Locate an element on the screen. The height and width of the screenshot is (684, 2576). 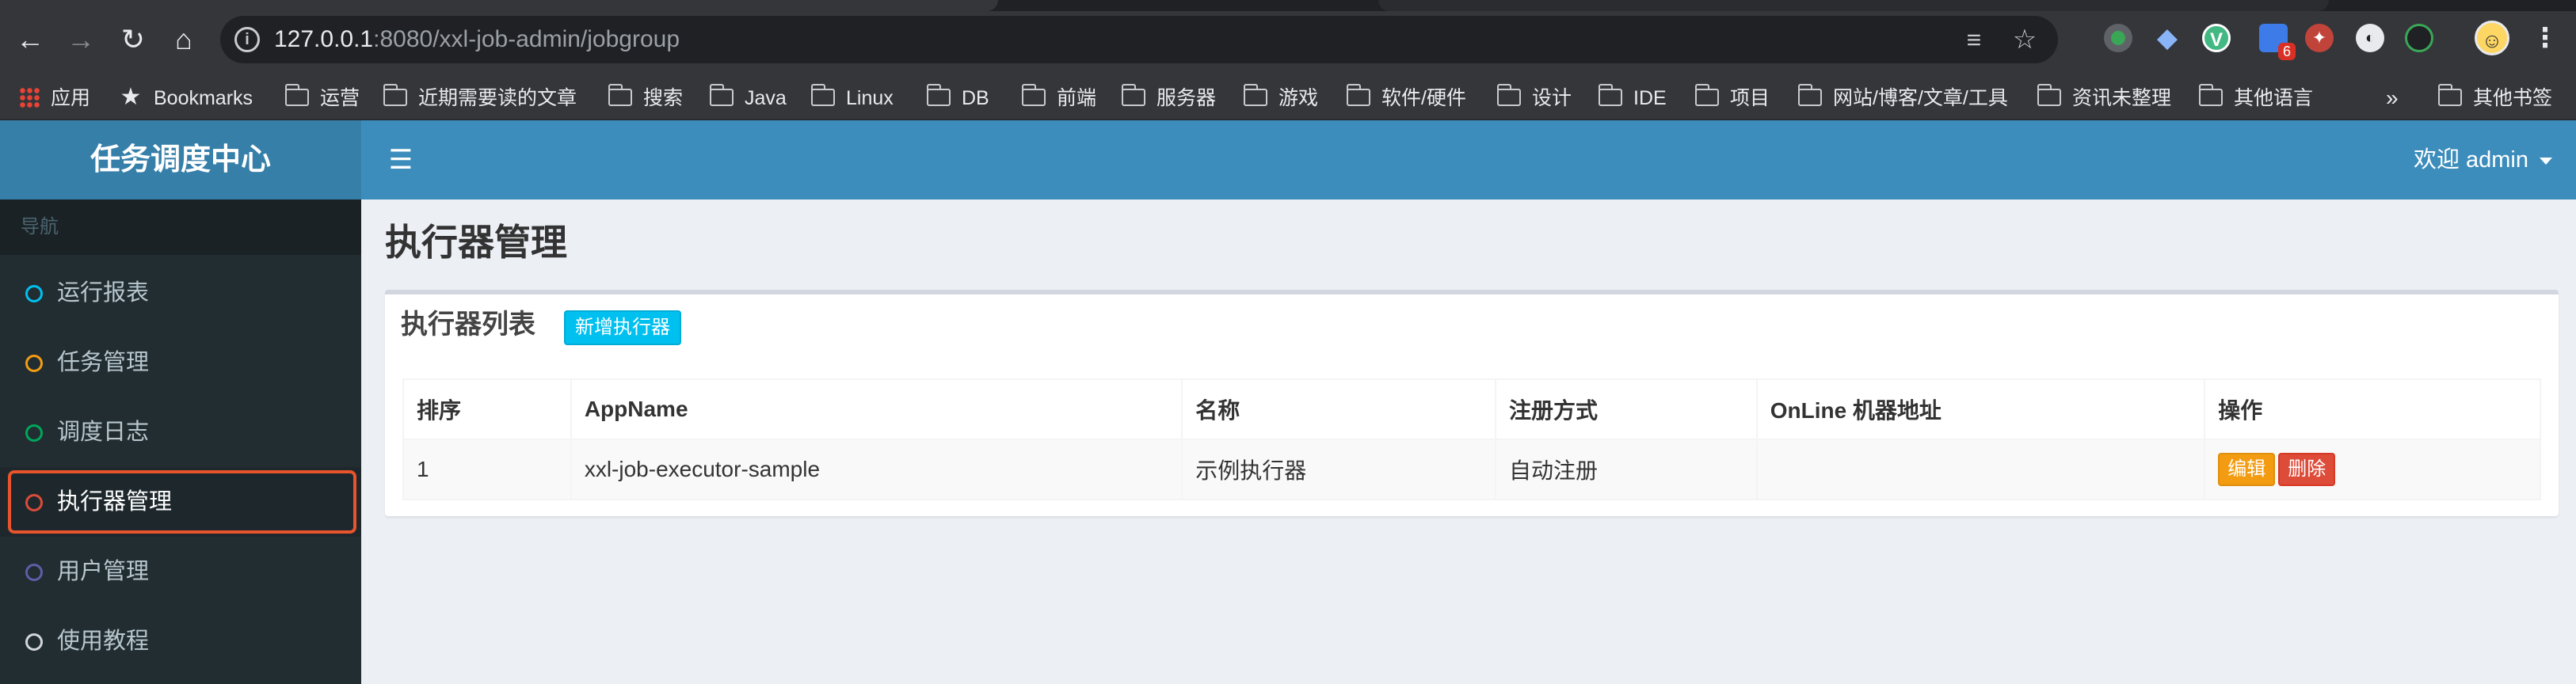
bookmark-item: IDE is located at coordinates (1633, 98).